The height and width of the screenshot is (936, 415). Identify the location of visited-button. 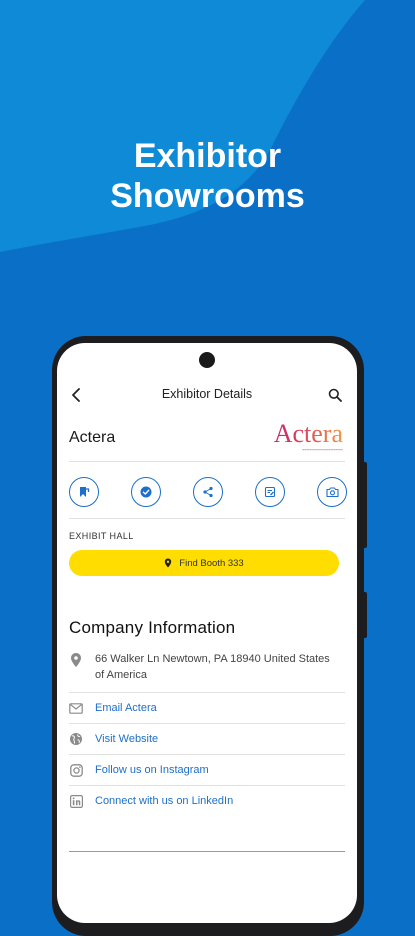
(146, 492).